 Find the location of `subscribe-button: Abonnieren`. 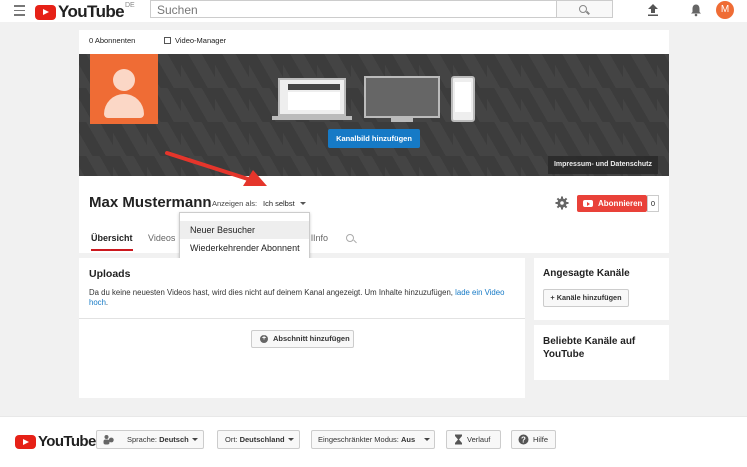

subscribe-button: Abonnieren is located at coordinates (612, 203).